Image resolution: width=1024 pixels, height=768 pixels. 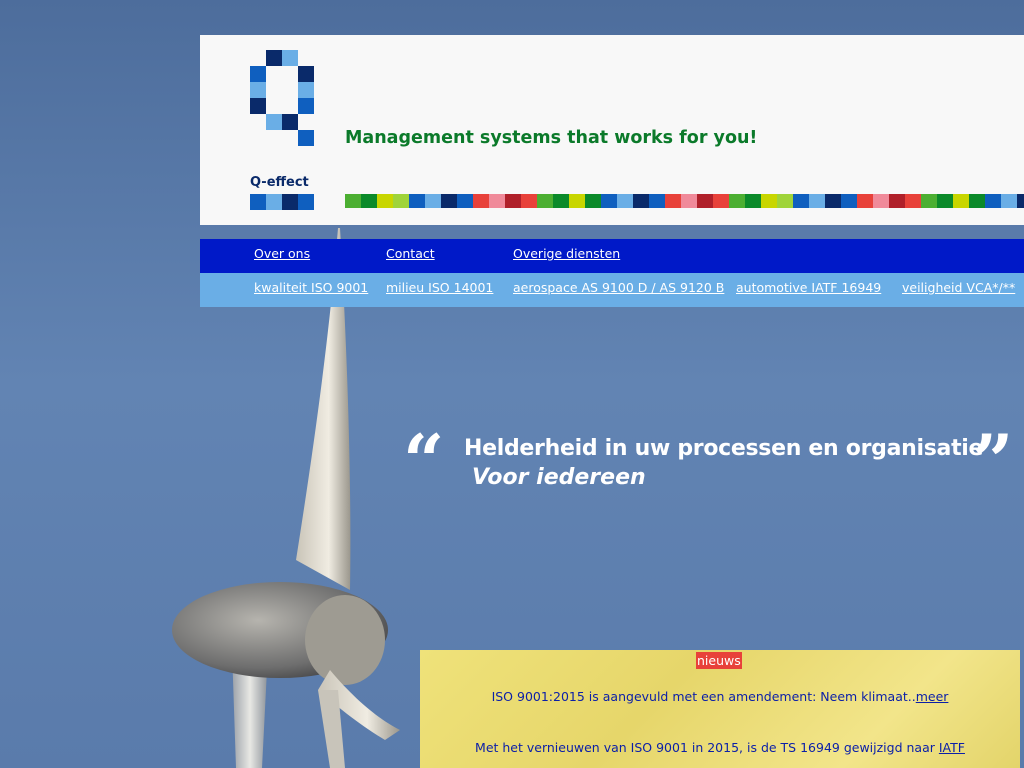 I want to click on nav-overige-diensten: Overige diensten, so click(x=566, y=253).